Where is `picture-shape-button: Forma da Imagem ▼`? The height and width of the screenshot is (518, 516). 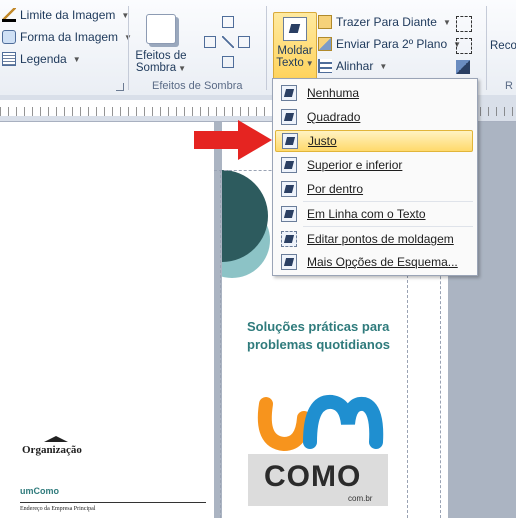
picture-shape-button: Forma da Imagem ▼ is located at coordinates (67, 37).